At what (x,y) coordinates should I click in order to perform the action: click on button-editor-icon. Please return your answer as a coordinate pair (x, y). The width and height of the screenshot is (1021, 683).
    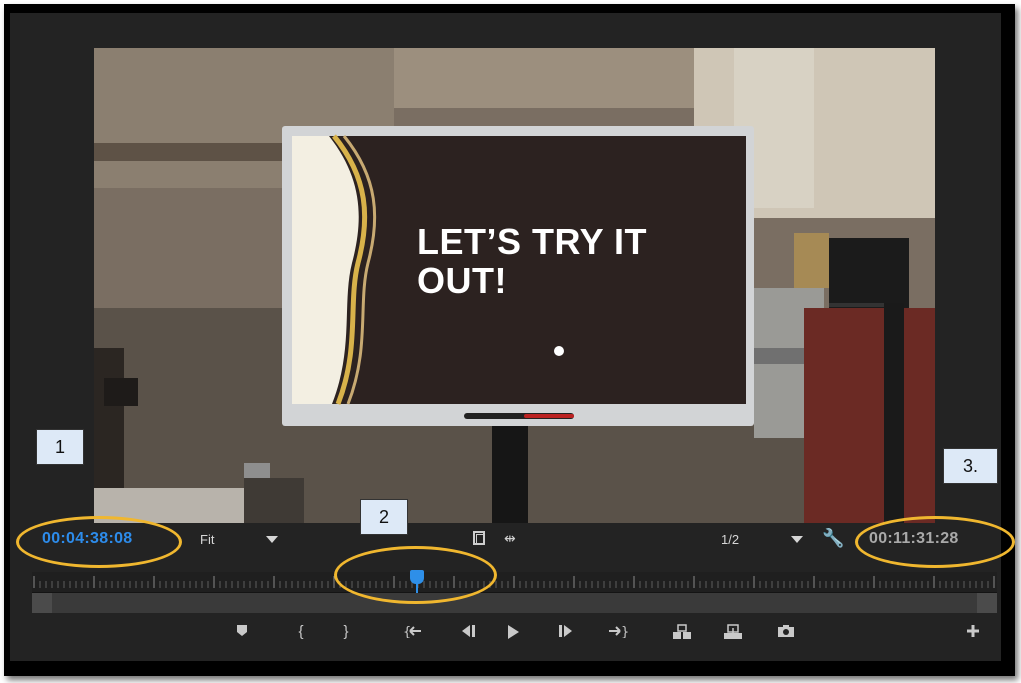
    Looking at the image, I should click on (973, 632).